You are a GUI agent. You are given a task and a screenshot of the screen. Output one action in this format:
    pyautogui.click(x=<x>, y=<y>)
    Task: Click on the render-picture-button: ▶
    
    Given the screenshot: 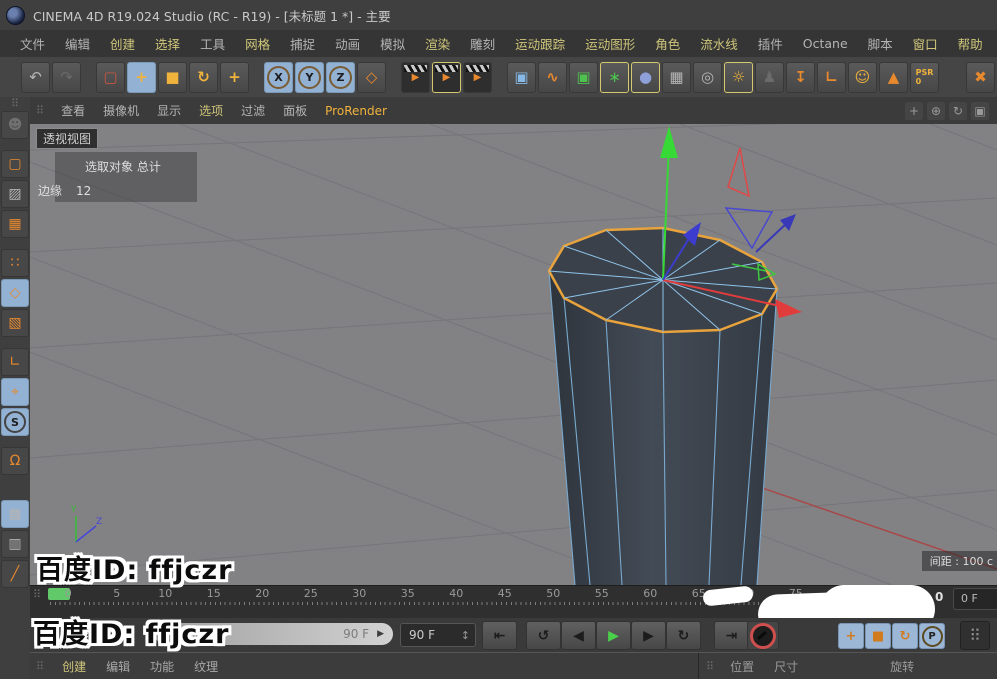 What is the action you would take?
    pyautogui.click(x=446, y=77)
    